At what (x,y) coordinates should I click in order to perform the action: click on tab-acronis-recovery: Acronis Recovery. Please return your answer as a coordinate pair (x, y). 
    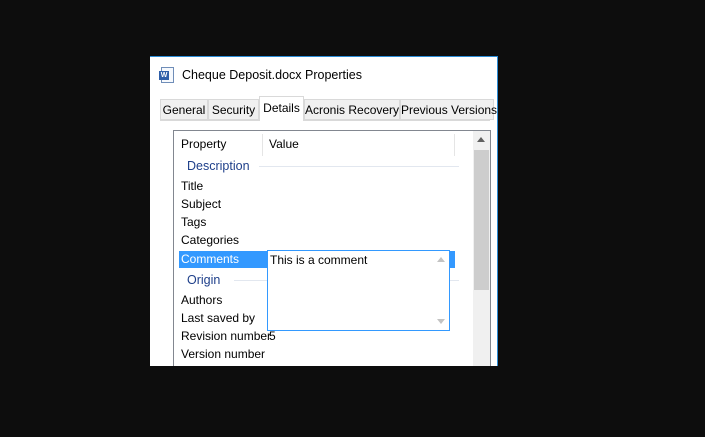
    Looking at the image, I should click on (352, 109).